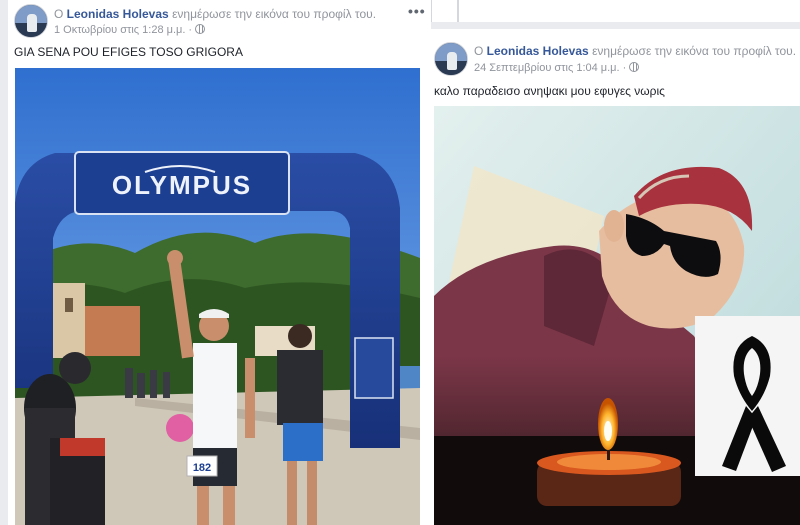  Describe the element at coordinates (119, 30) in the screenshot. I see `timestamp-link: 1 Οκτωβρίου στις 1:28 μ.μ.` at that location.